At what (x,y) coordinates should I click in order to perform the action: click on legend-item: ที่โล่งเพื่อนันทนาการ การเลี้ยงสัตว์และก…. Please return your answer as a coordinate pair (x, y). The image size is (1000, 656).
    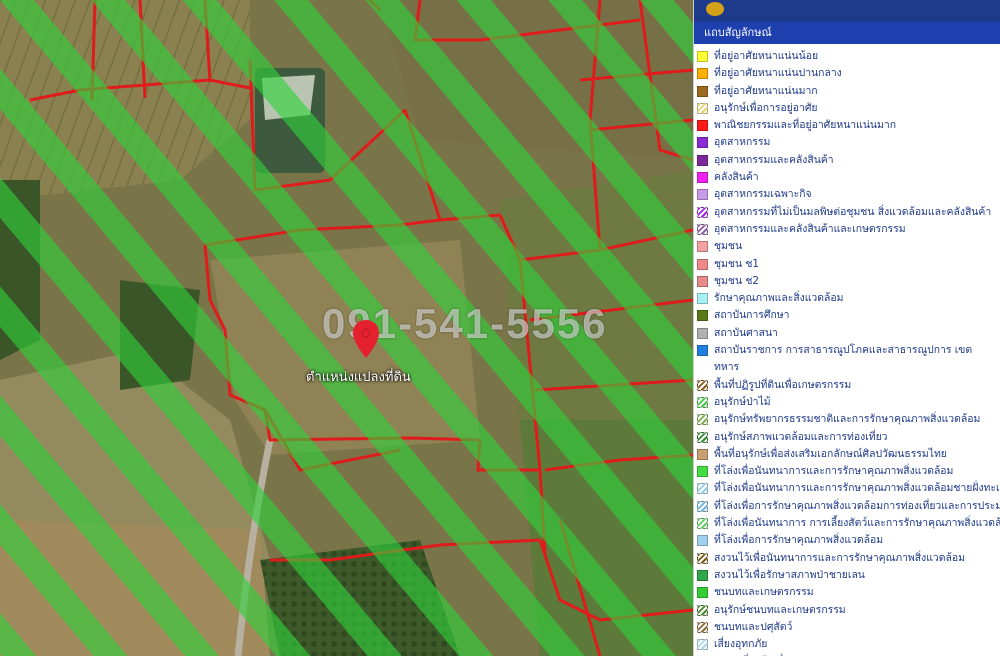
    Looking at the image, I should click on (847, 523).